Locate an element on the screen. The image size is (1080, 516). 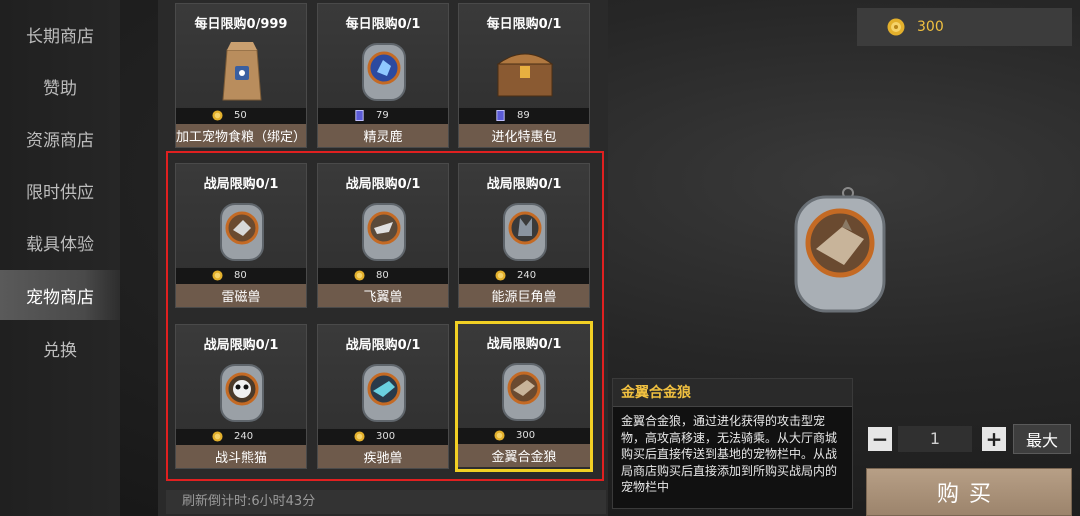
quantity-increase-button: + is located at coordinates (994, 439).